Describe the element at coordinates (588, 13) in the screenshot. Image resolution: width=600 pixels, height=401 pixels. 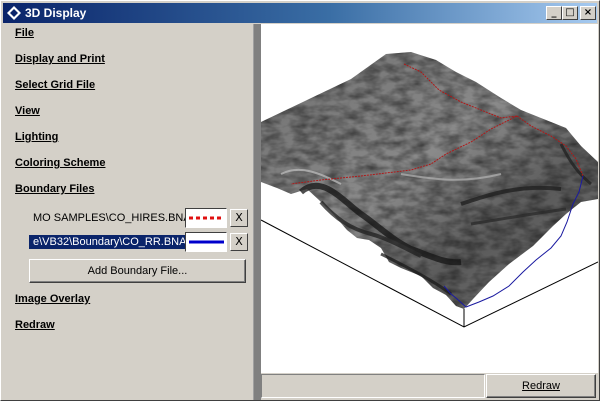
I see `close-button: ×` at that location.